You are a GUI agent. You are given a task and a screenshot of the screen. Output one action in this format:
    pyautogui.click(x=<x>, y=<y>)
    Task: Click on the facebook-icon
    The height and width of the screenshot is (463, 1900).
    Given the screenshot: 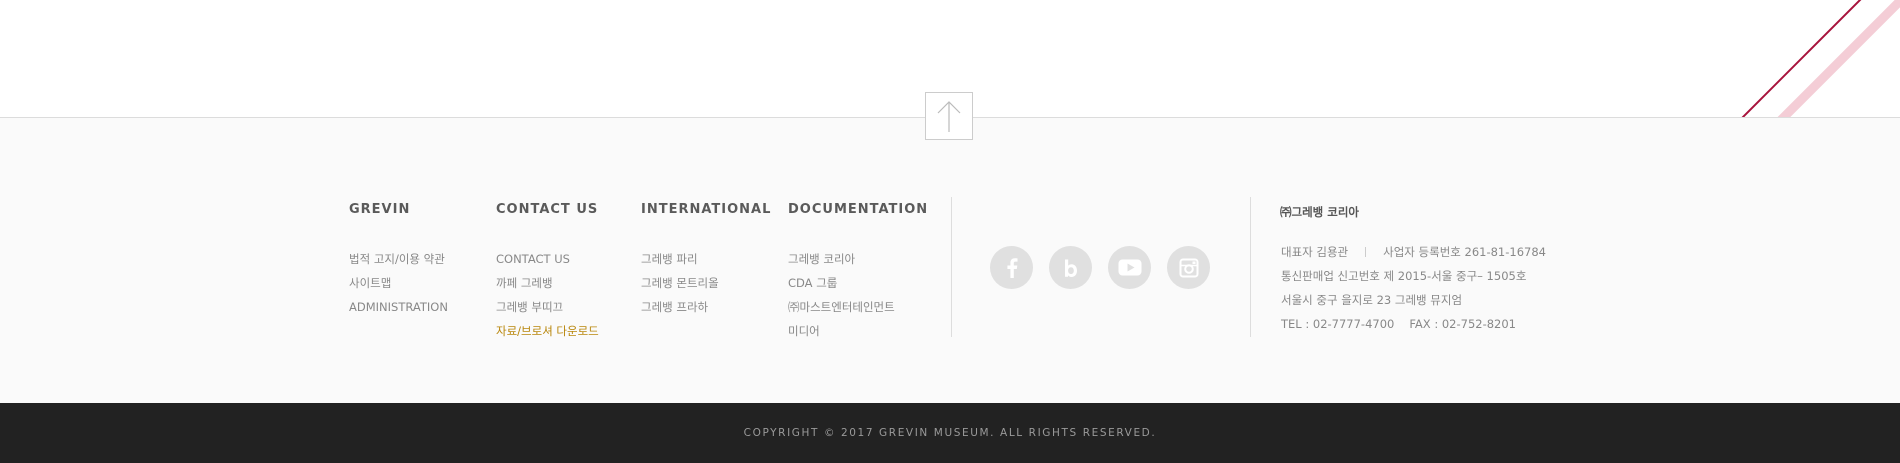 What is the action you would take?
    pyautogui.click(x=1011, y=267)
    